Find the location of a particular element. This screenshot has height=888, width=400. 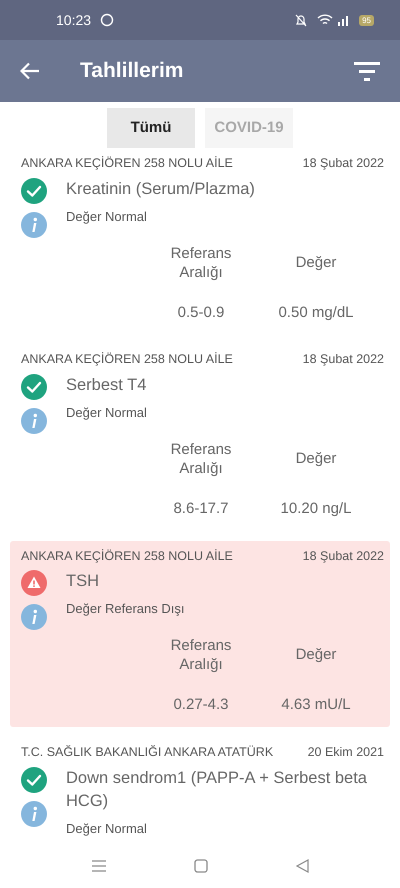

battery-indicator: 95 is located at coordinates (366, 20).